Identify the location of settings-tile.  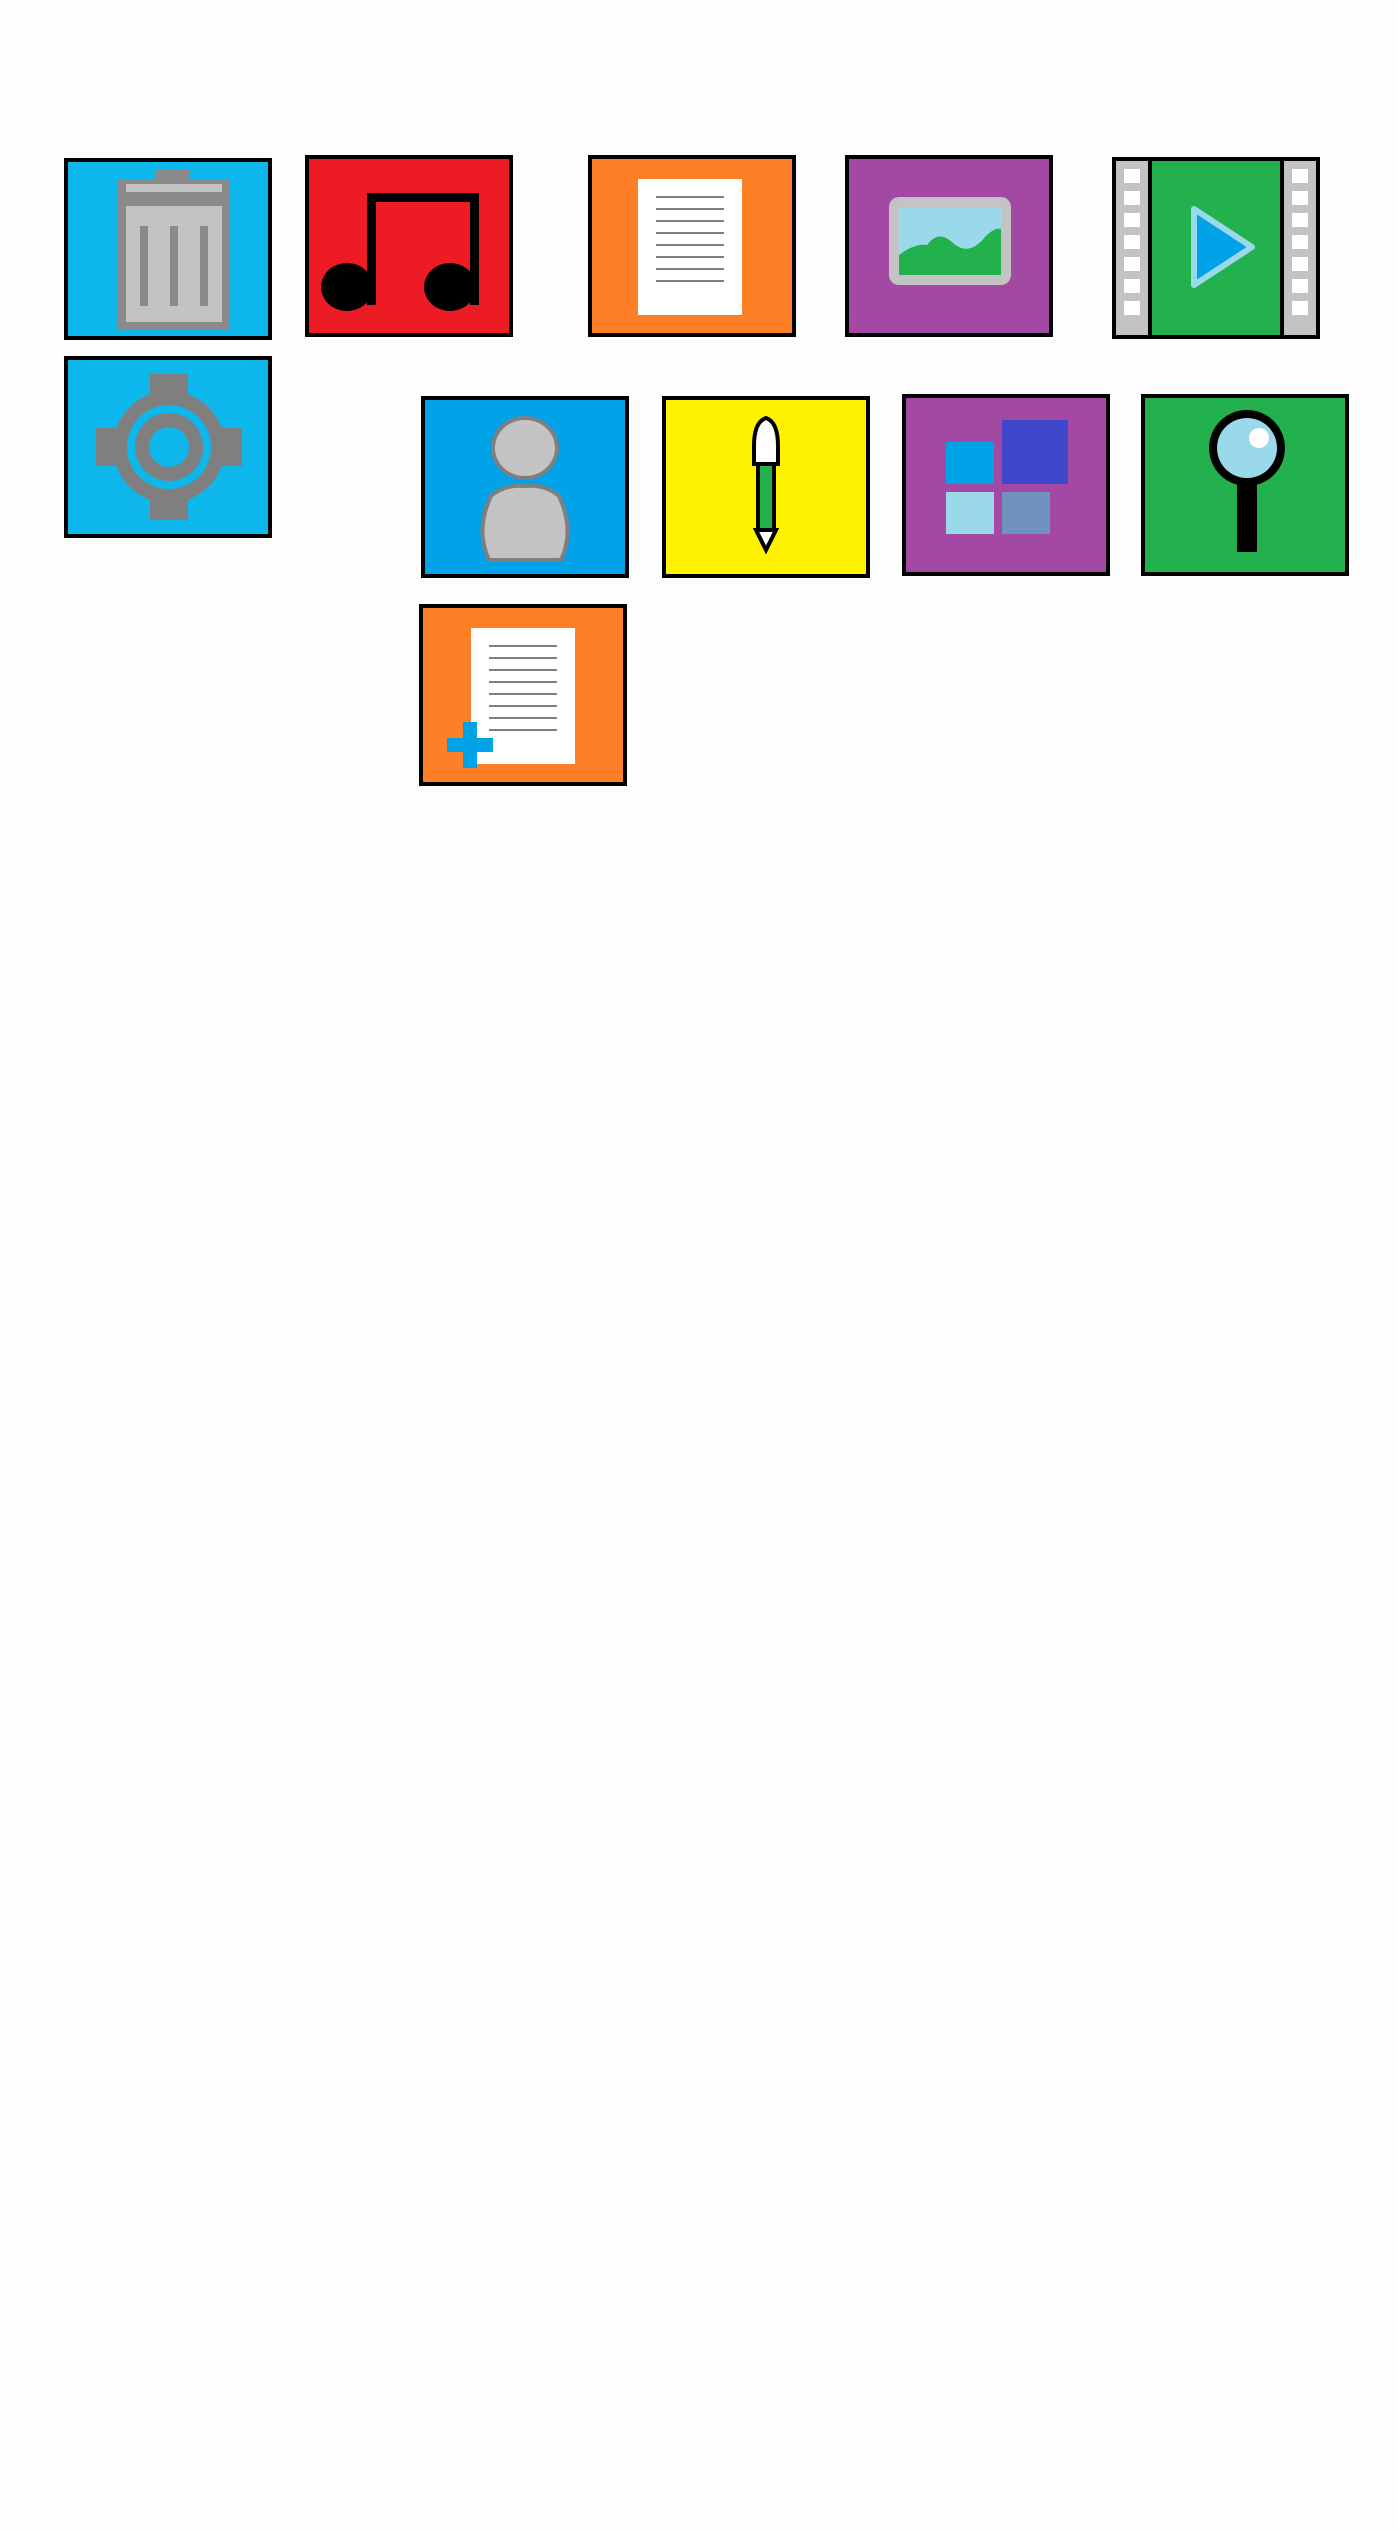
(168, 447).